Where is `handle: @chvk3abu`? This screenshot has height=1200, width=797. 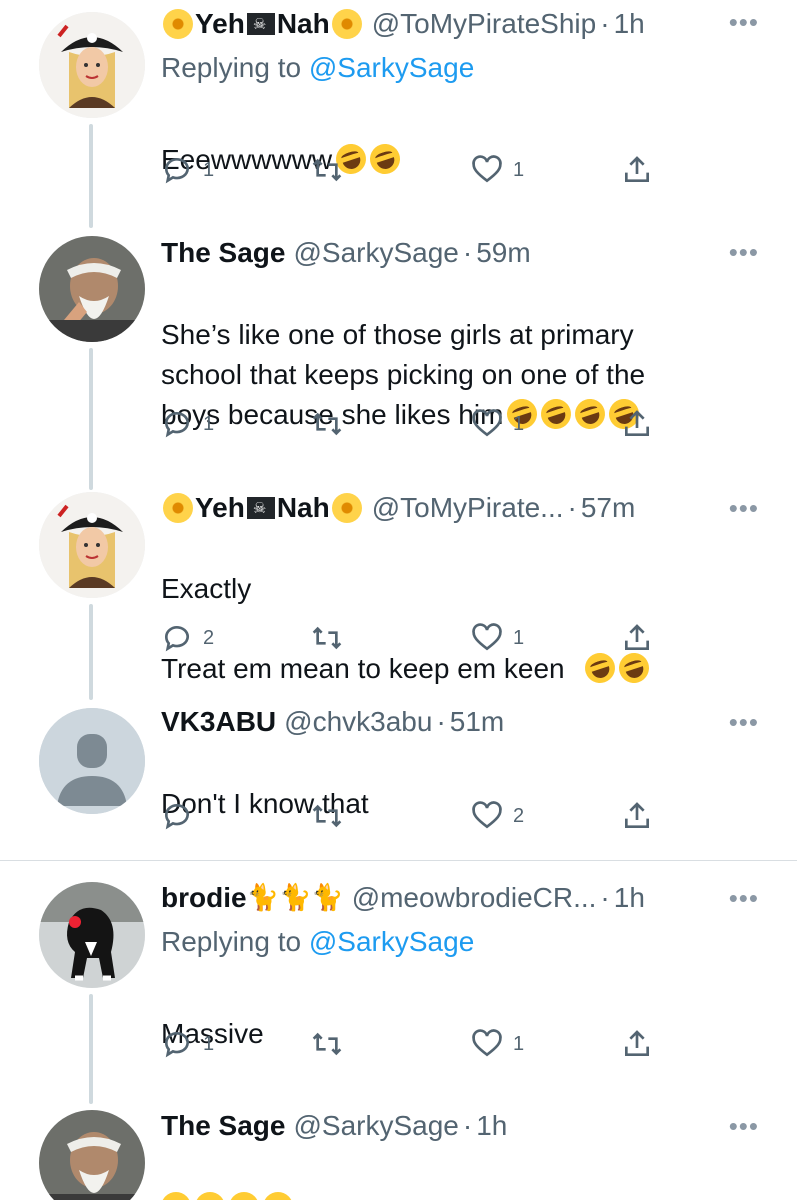 handle: @chvk3abu is located at coordinates (358, 722).